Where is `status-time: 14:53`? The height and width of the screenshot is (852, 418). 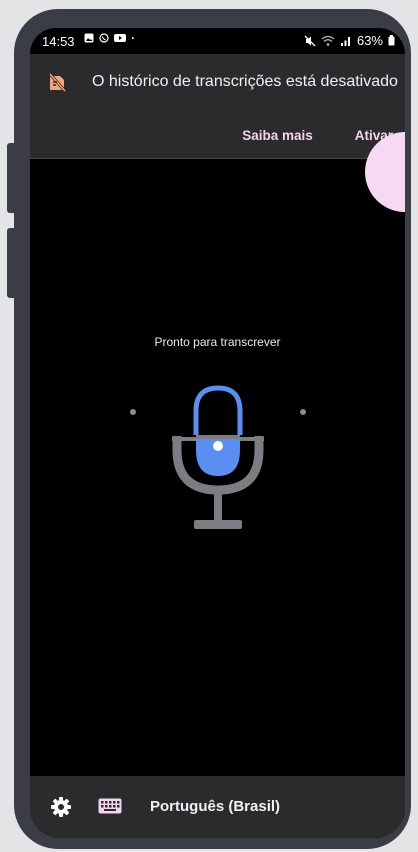 status-time: 14:53 is located at coordinates (58, 41).